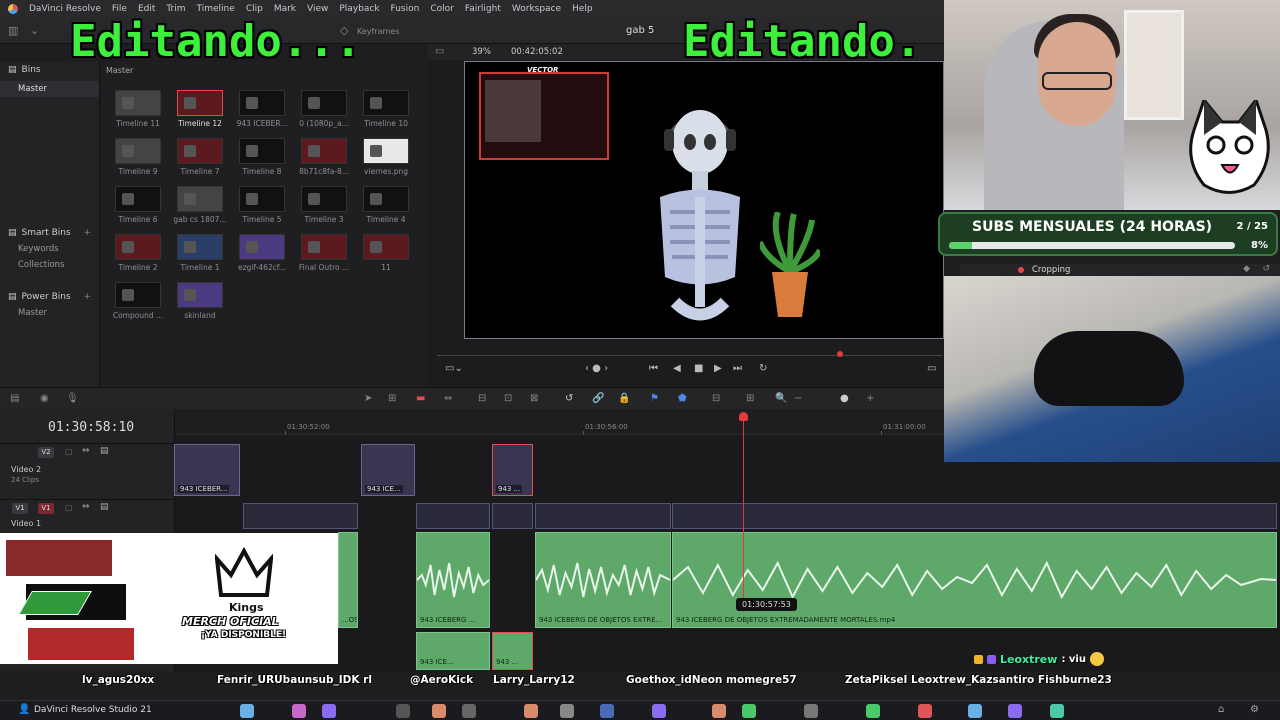 The width and height of the screenshot is (1280, 720). What do you see at coordinates (86, 507) in the screenshot?
I see `track-v1-autoselect-icon: ⇔` at bounding box center [86, 507].